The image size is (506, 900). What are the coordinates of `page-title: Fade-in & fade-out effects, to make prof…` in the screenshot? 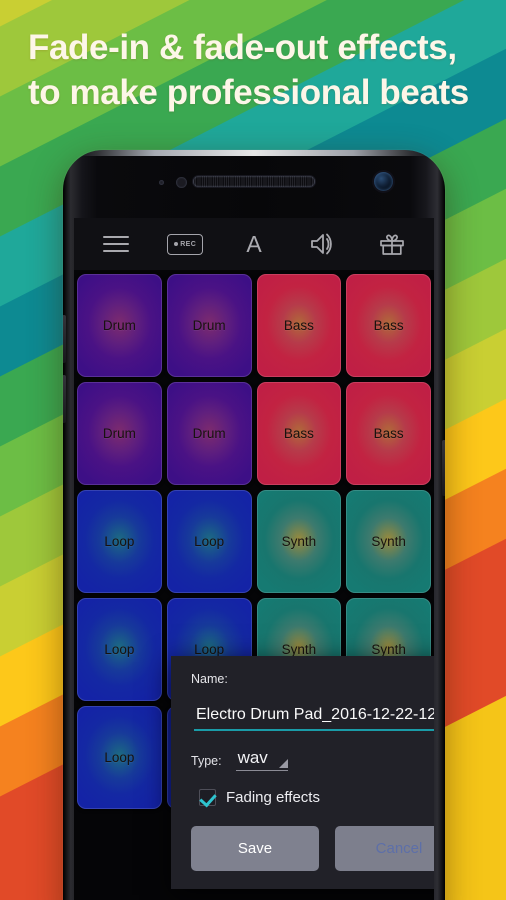 It's located at (259, 71).